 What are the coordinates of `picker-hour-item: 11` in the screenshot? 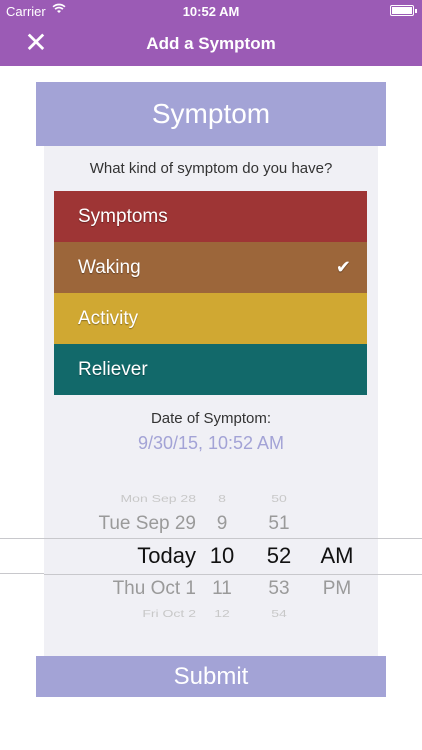 It's located at (222, 588).